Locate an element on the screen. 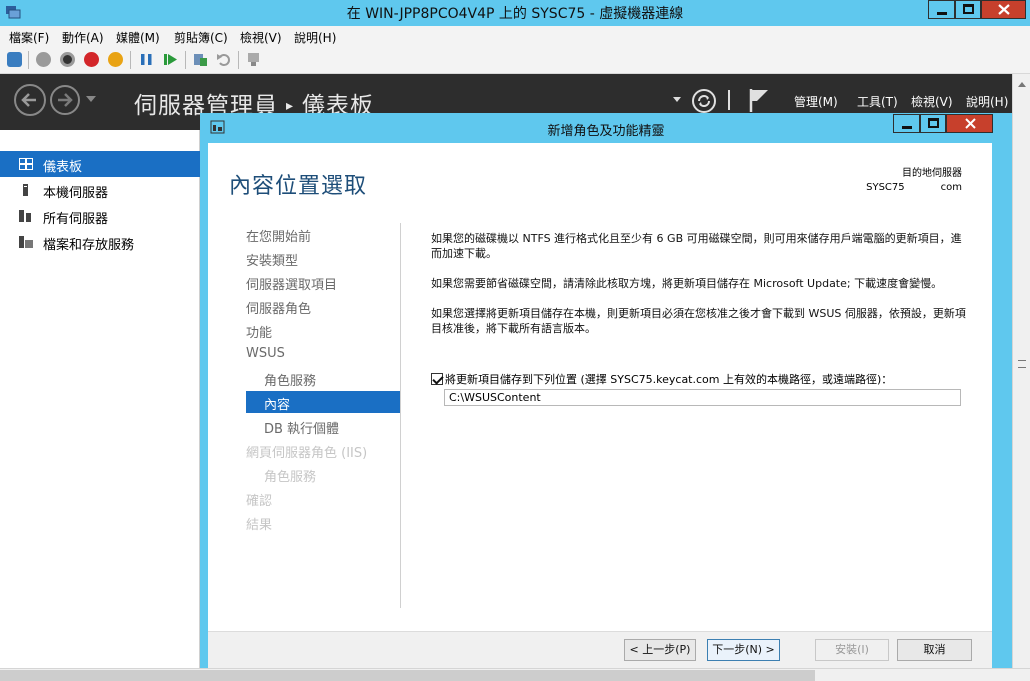 This screenshot has width=1030, height=681. content-path-input is located at coordinates (702, 397).